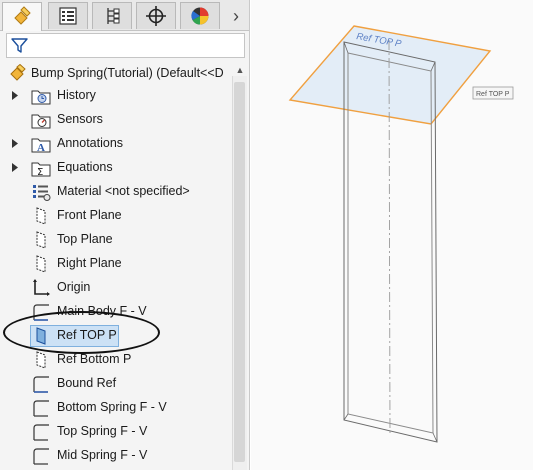 The width and height of the screenshot is (533, 470). I want to click on plane-tag-label: Ref TOP P, so click(493, 94).